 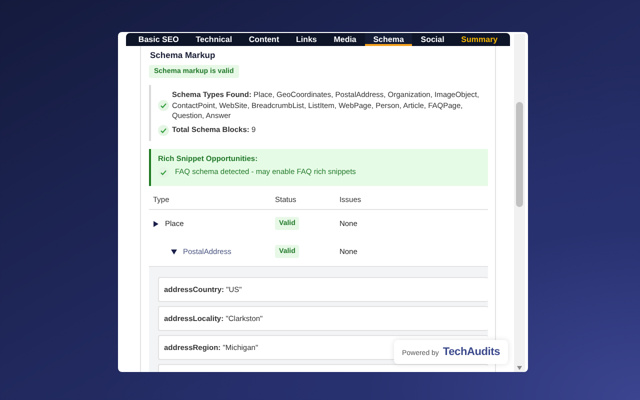 I want to click on scroll-down-icon, so click(x=519, y=368).